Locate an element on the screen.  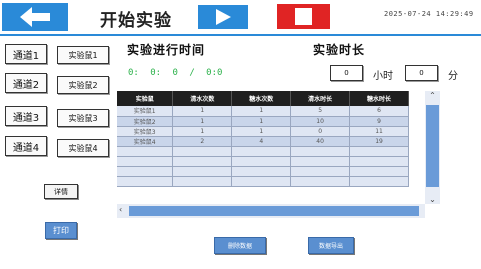
mouse-4-button: 实验鼠4 is located at coordinates (83, 148).